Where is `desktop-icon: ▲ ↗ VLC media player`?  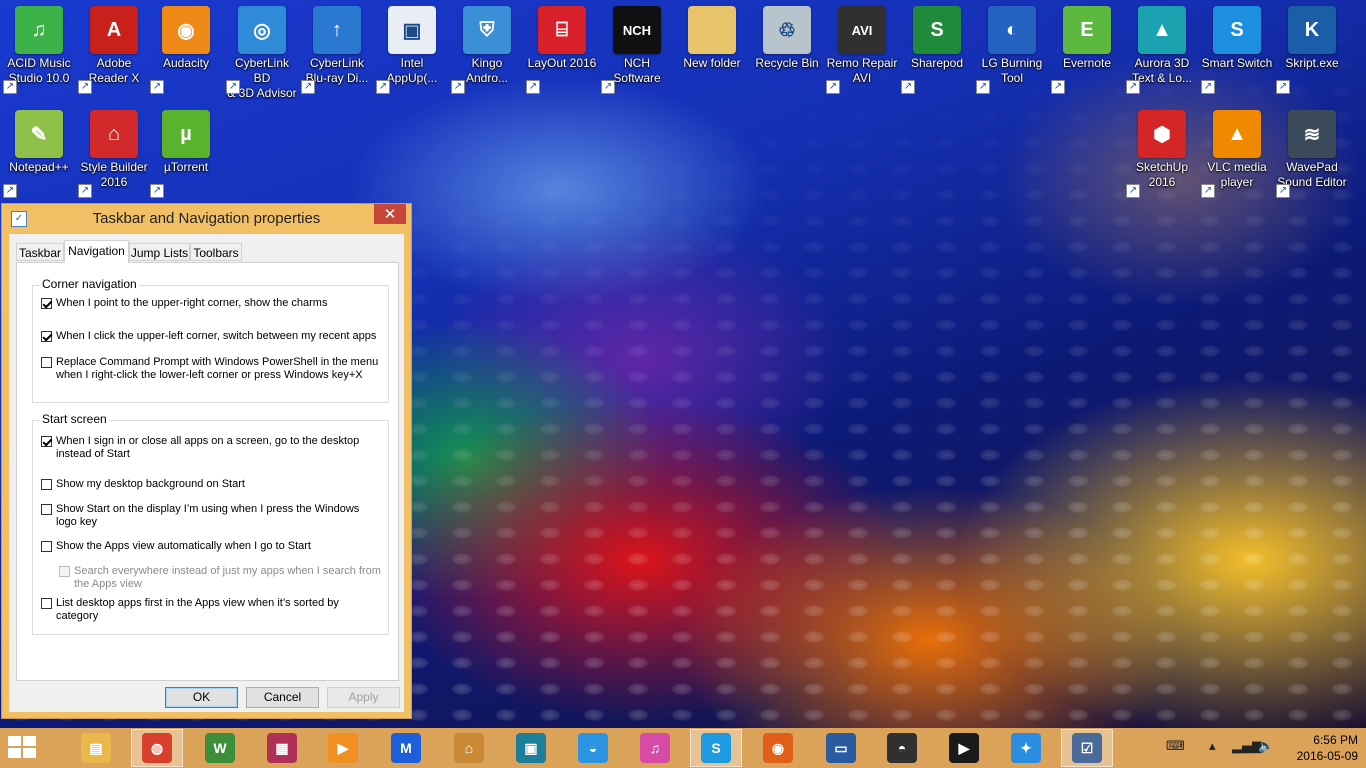 desktop-icon: ▲ ↗ VLC media player is located at coordinates (1237, 152).